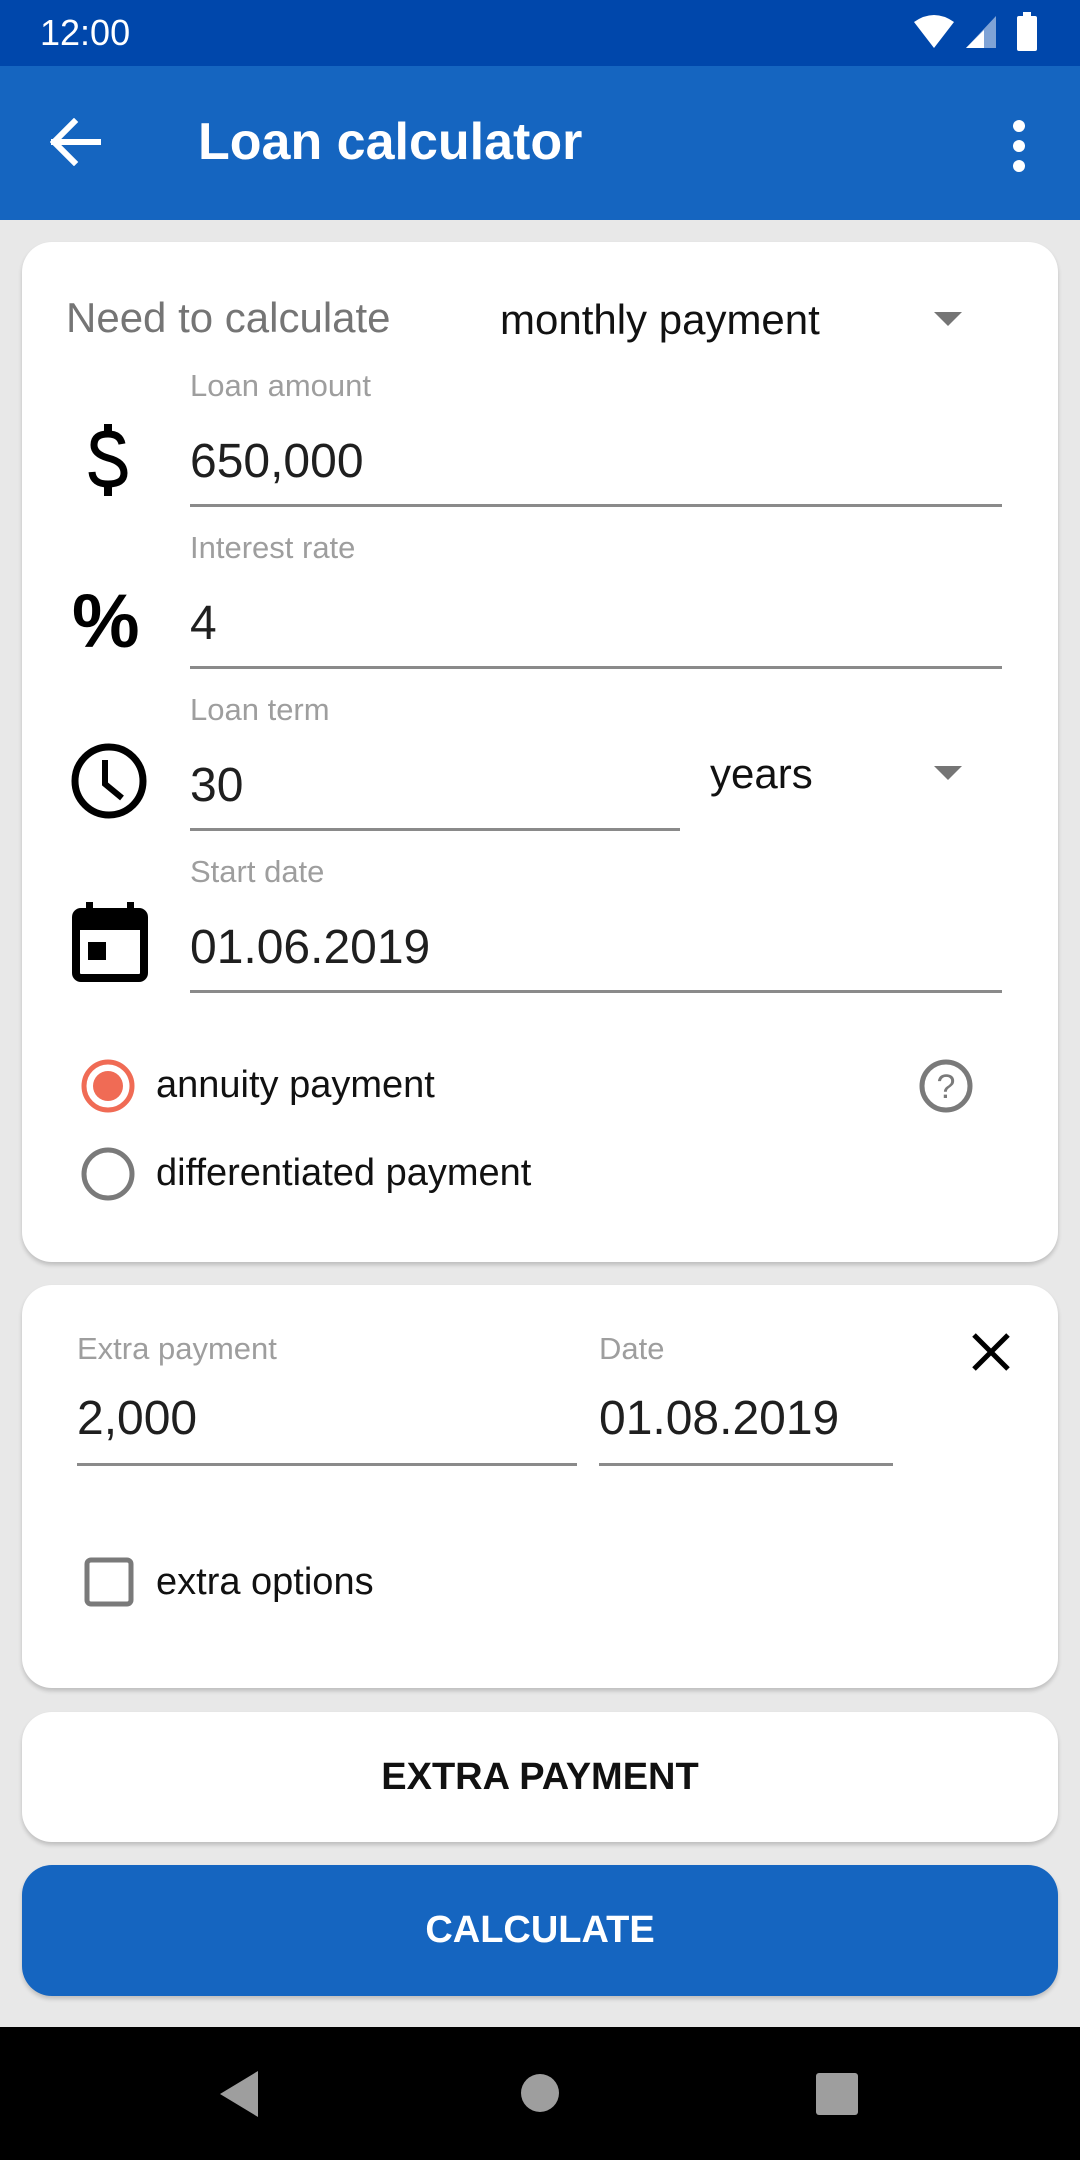 The height and width of the screenshot is (2160, 1080). Describe the element at coordinates (390, 142) in the screenshot. I see `page-title: Loan calculator` at that location.